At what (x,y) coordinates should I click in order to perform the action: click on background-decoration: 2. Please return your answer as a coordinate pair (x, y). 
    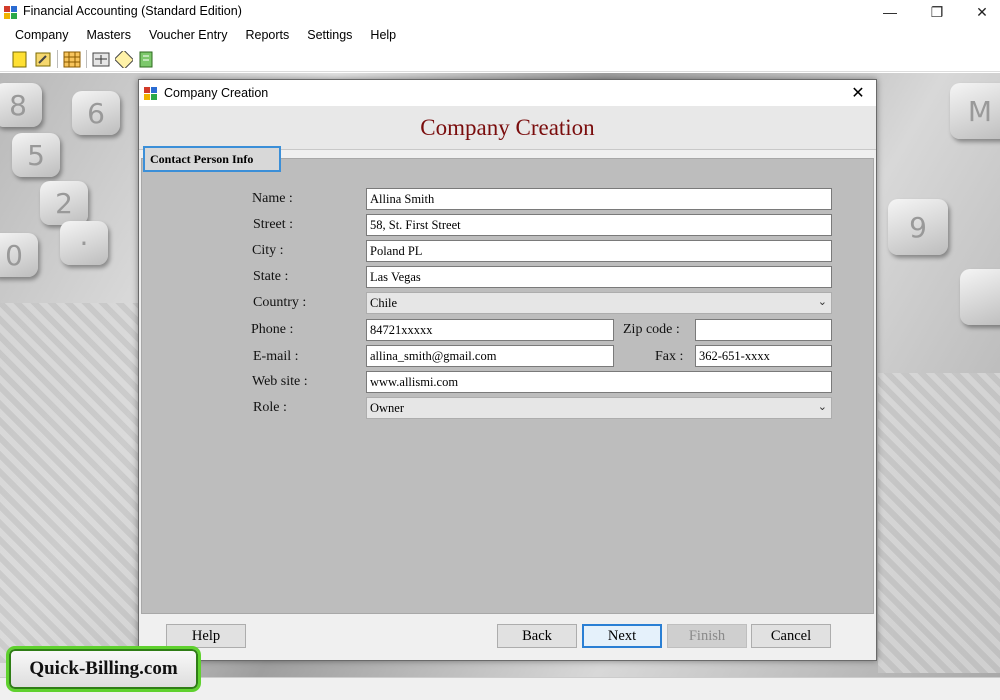
    Looking at the image, I should click on (64, 203).